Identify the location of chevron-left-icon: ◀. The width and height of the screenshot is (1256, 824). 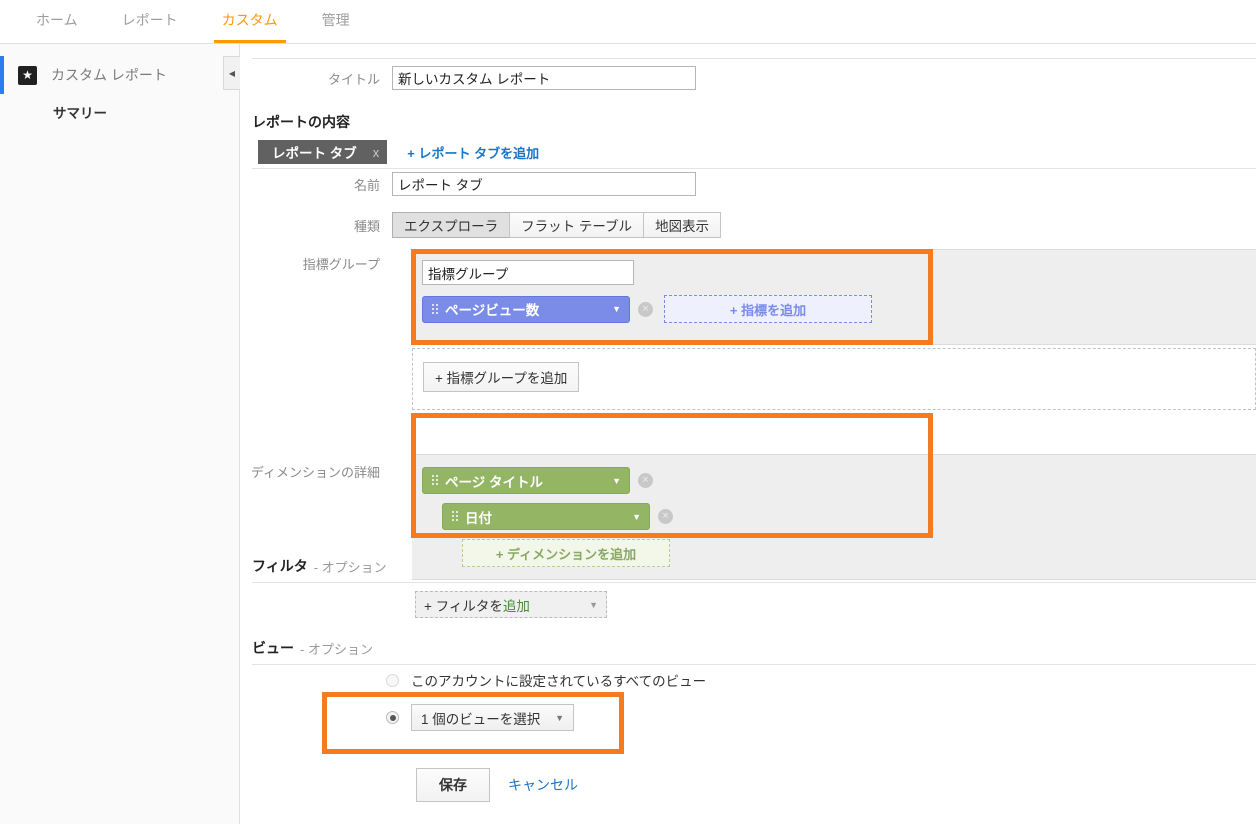
(232, 73).